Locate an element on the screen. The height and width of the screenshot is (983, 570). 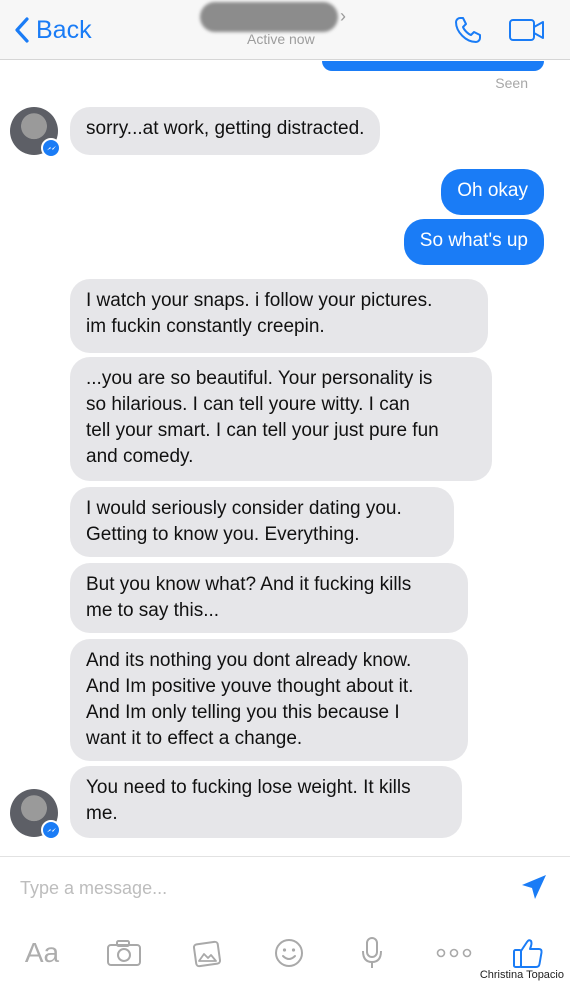
video-camera-icon is located at coordinates (527, 30).